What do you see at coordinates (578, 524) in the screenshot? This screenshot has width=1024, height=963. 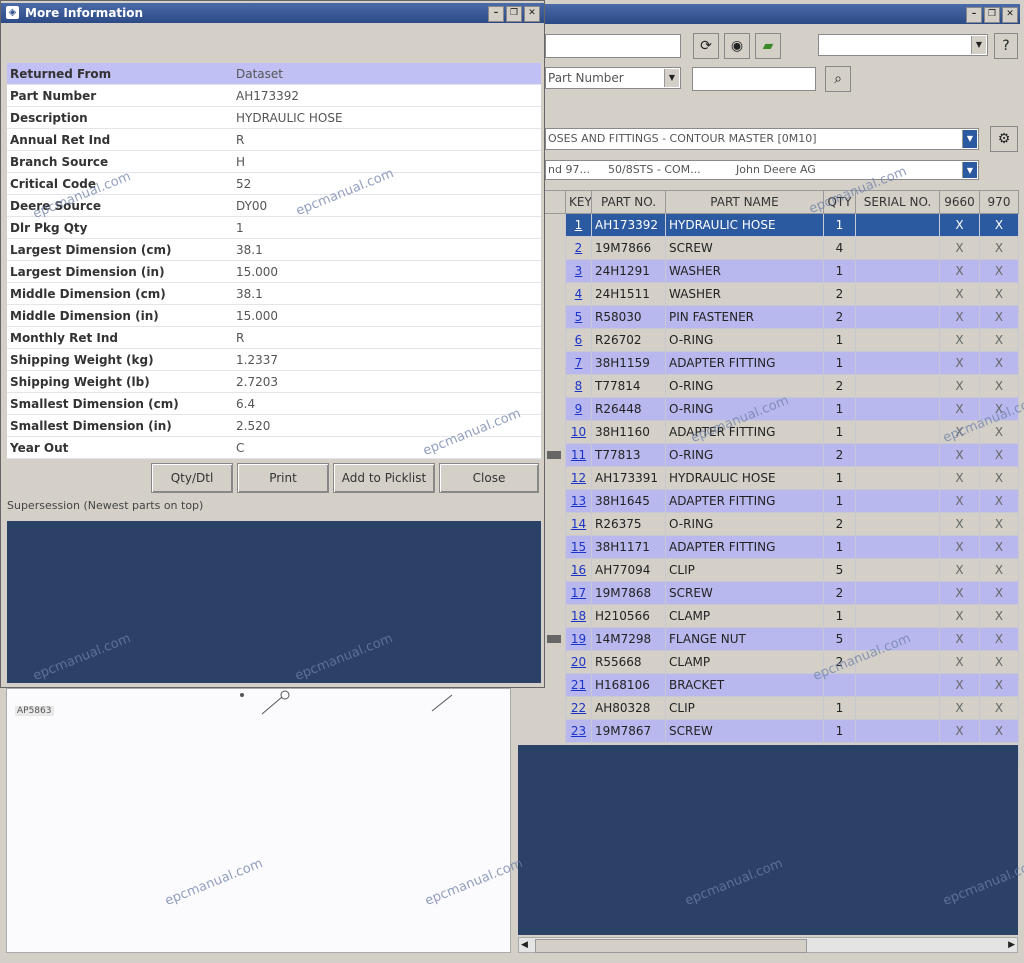 I see `key-link: 14` at bounding box center [578, 524].